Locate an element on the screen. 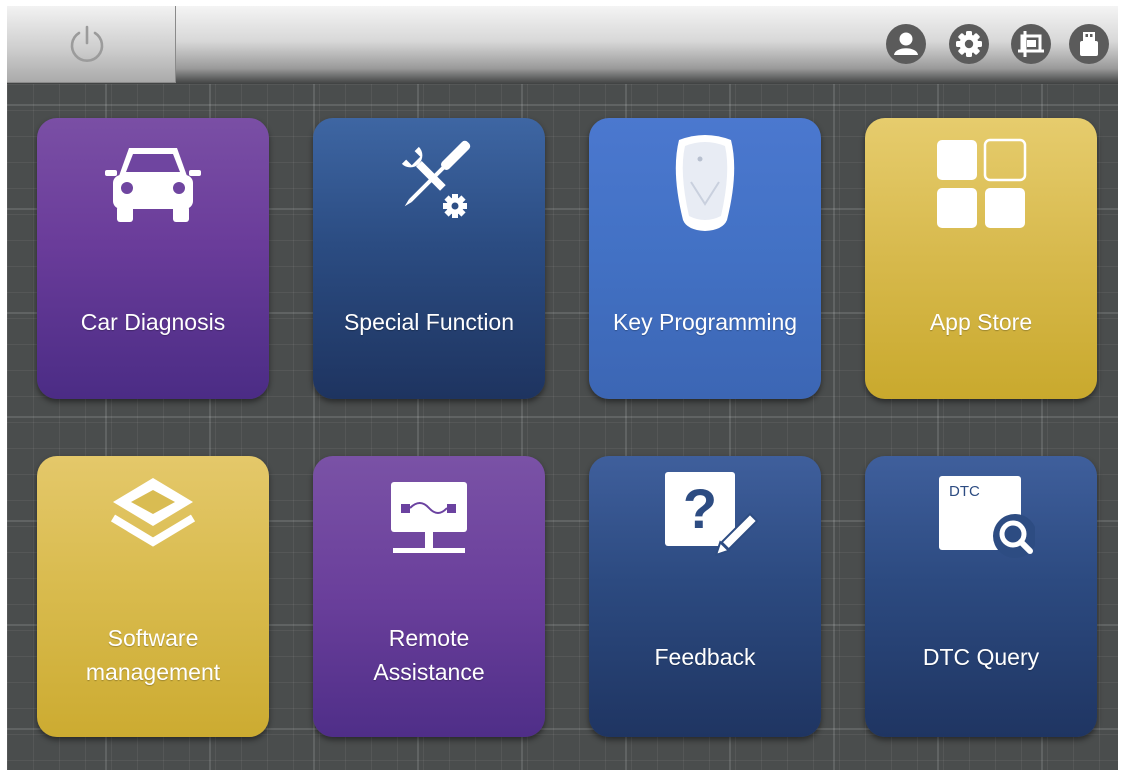  tile-label: Special Function is located at coordinates (429, 322).